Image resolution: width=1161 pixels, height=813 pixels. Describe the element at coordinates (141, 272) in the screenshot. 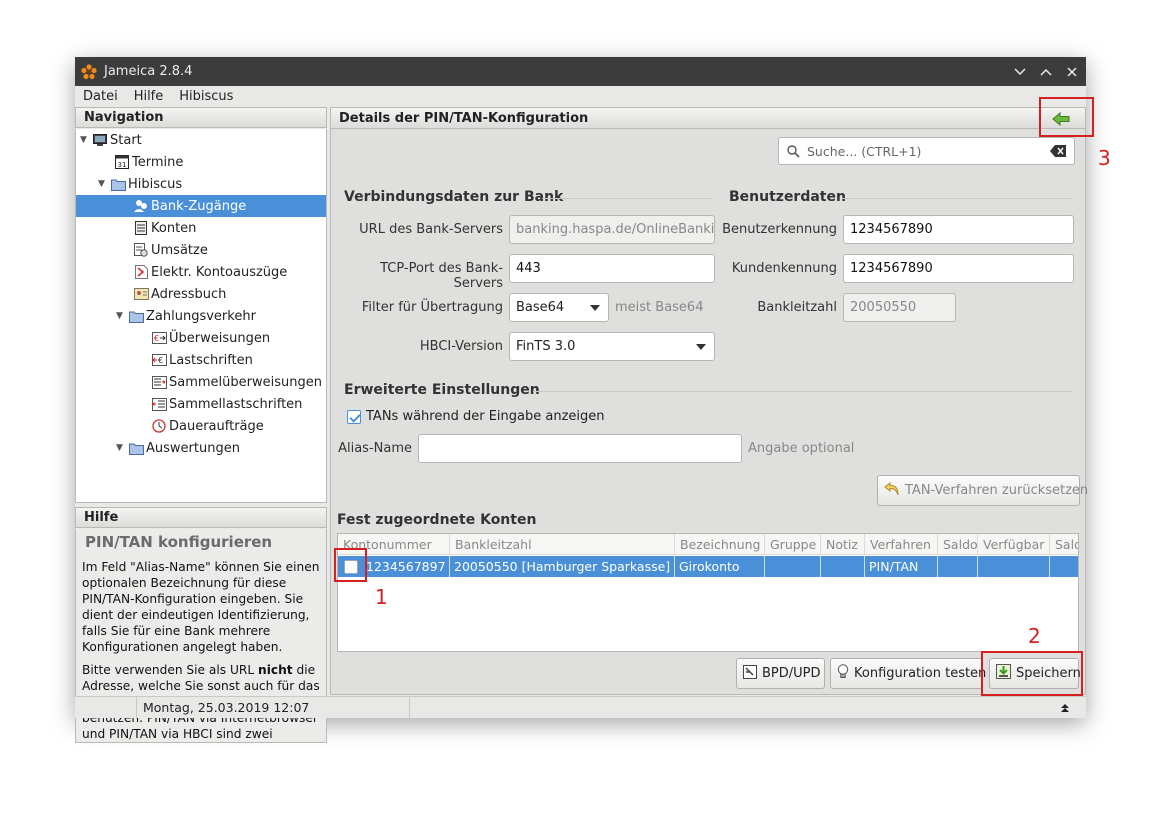

I see `pdf-icon` at that location.